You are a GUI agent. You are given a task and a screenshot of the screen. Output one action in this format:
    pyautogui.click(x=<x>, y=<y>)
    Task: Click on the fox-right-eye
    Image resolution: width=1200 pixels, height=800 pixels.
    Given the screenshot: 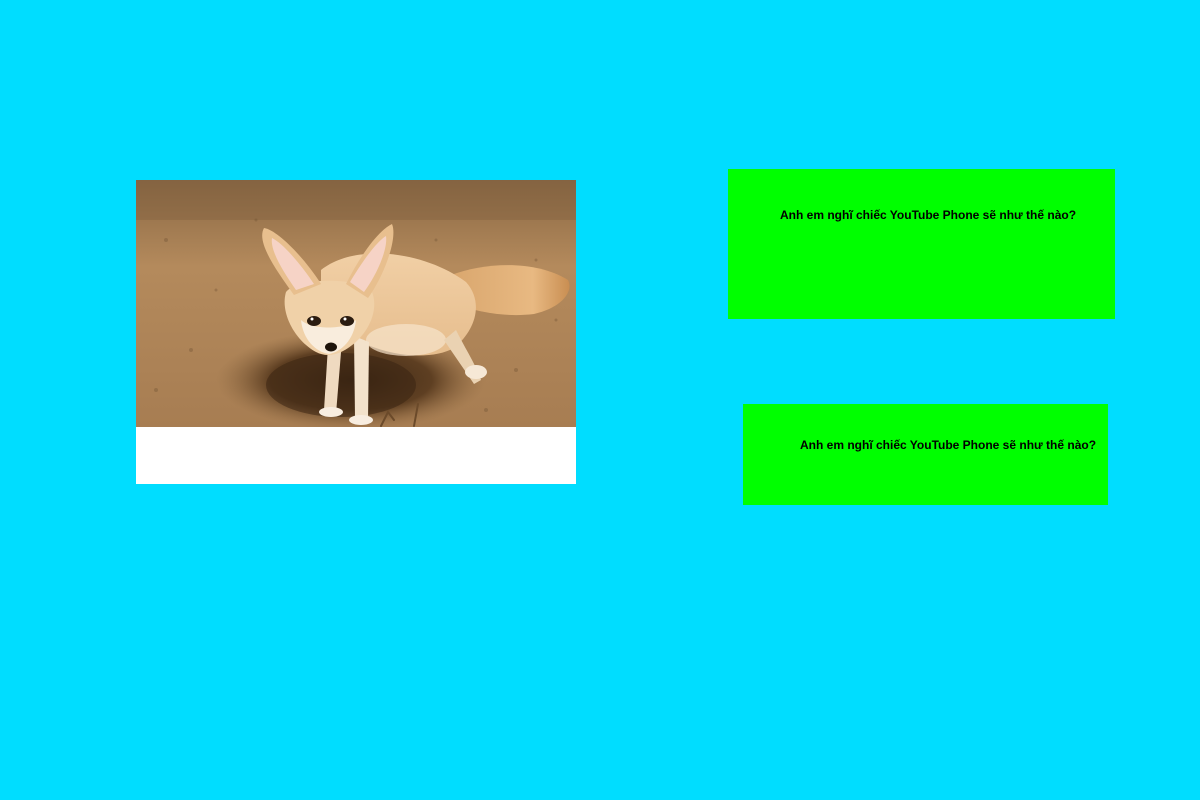 What is the action you would take?
    pyautogui.click(x=347, y=321)
    